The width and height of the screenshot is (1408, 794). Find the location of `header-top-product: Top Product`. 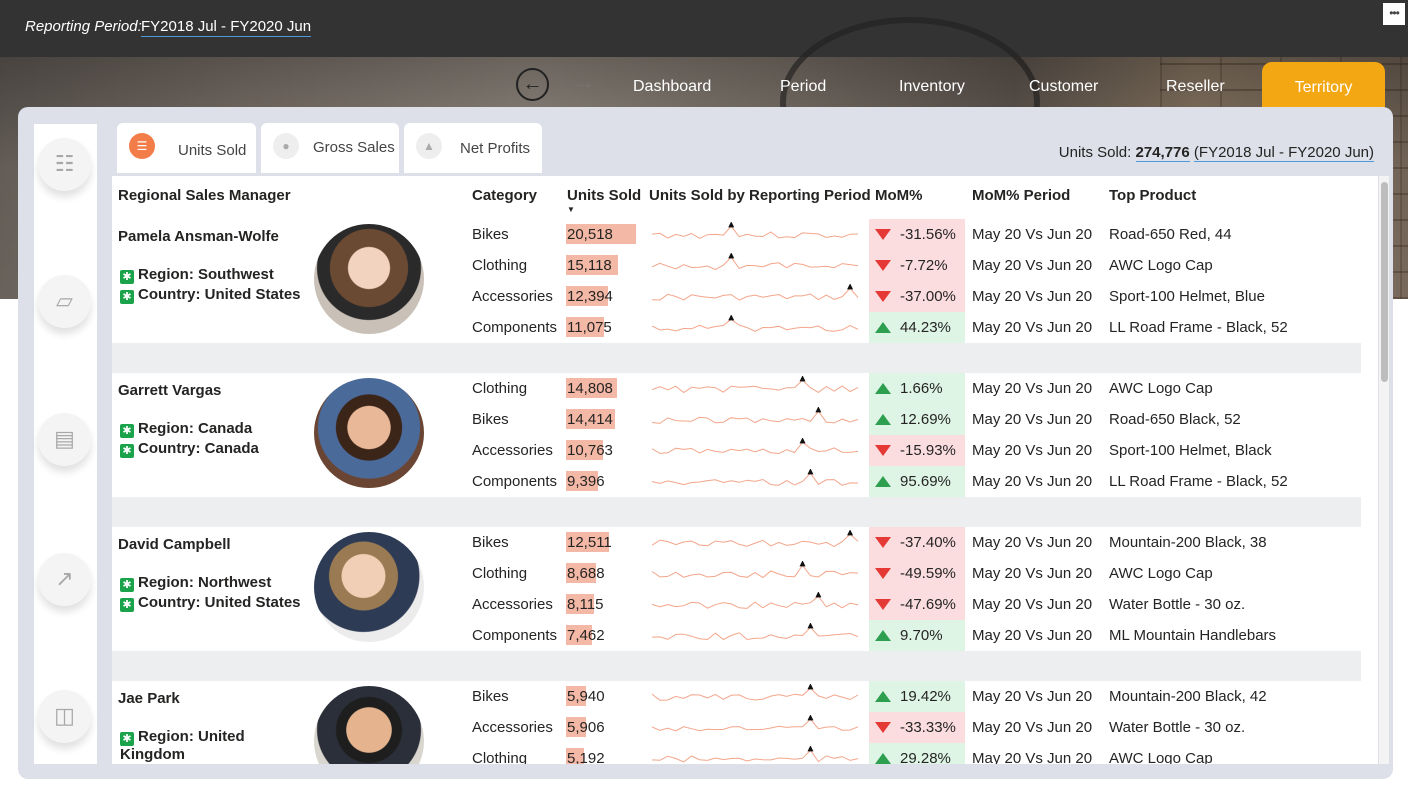

header-top-product: Top Product is located at coordinates (1152, 195).